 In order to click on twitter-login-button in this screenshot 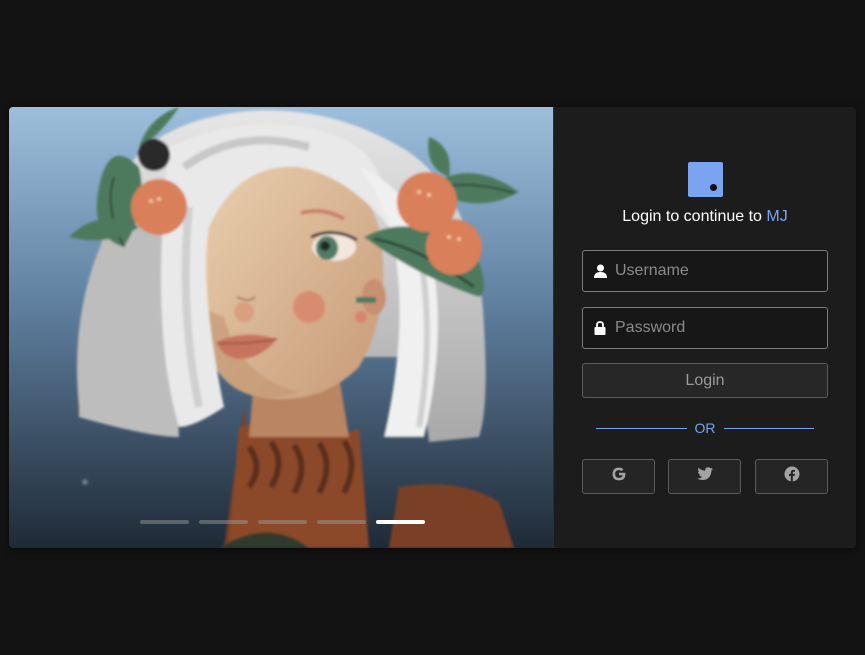, I will do `click(704, 476)`.